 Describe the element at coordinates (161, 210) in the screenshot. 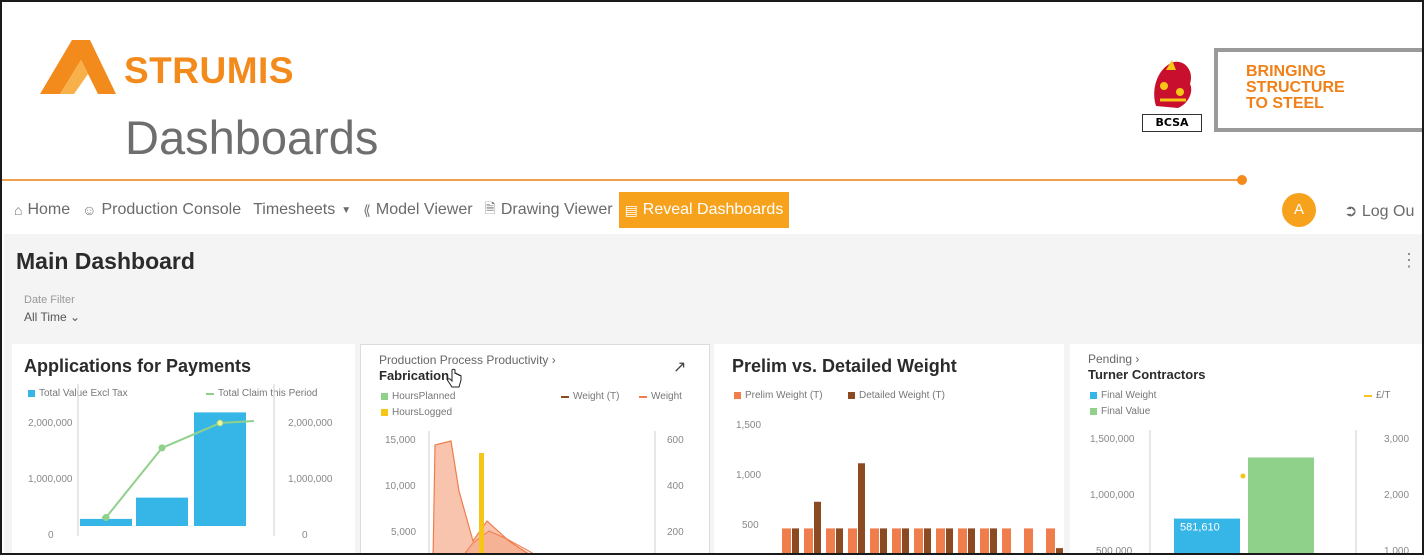

I see `nav-production-console: ☺ Production Console` at that location.